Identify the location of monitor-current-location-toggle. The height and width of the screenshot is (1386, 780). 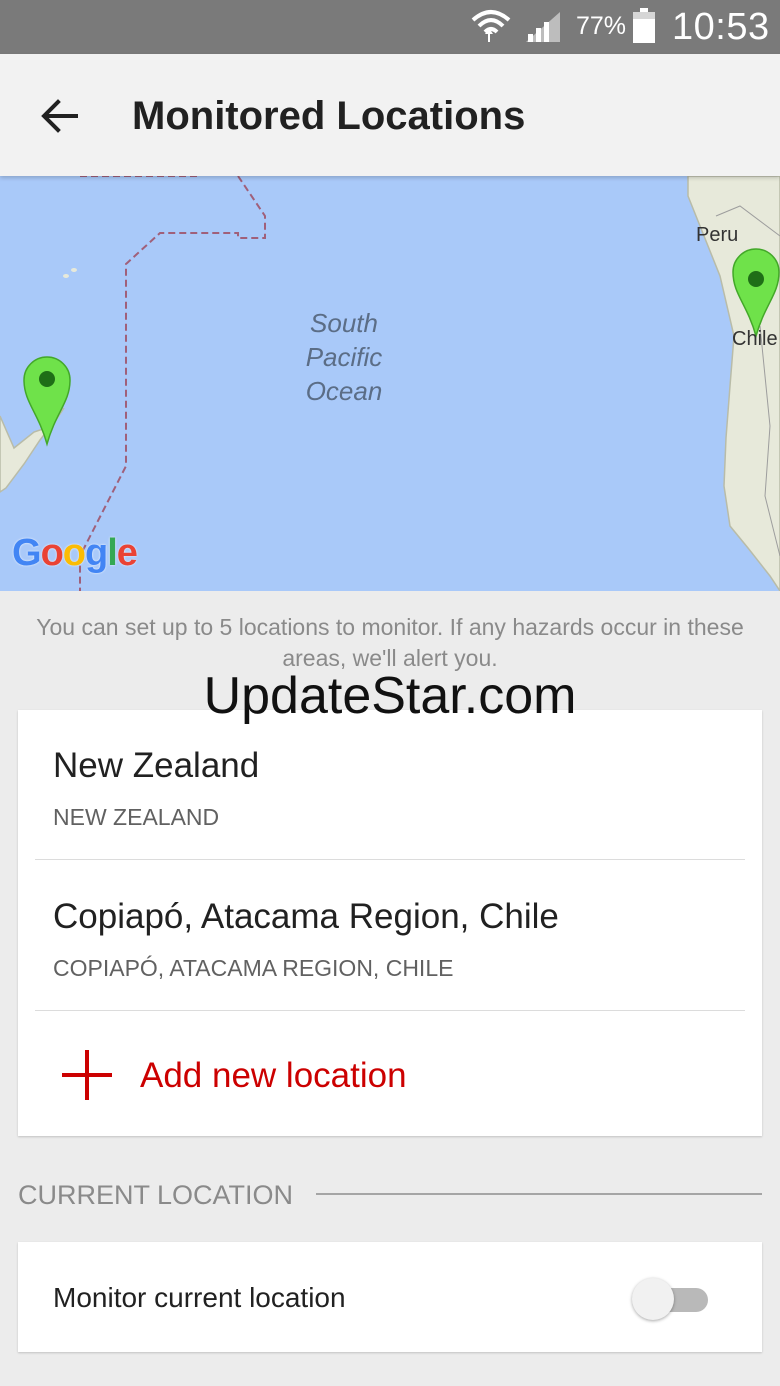
(671, 1299).